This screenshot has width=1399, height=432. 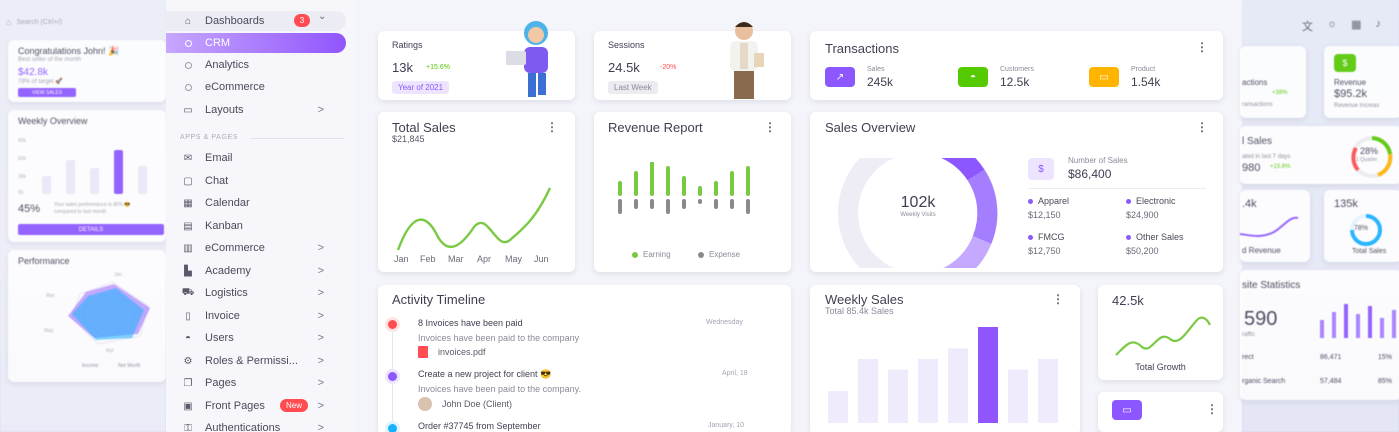 I want to click on sidebar-item-label: Email, so click(x=219, y=158).